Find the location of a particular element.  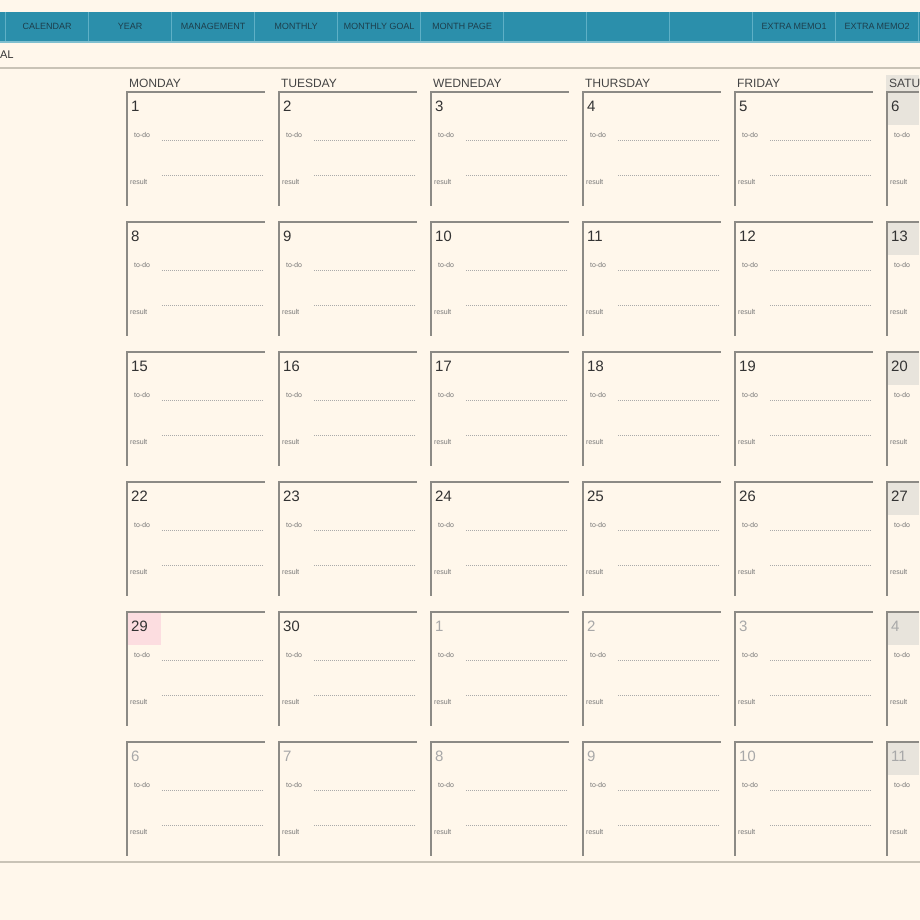

nav-tab: CALENDAR is located at coordinates (47, 26).